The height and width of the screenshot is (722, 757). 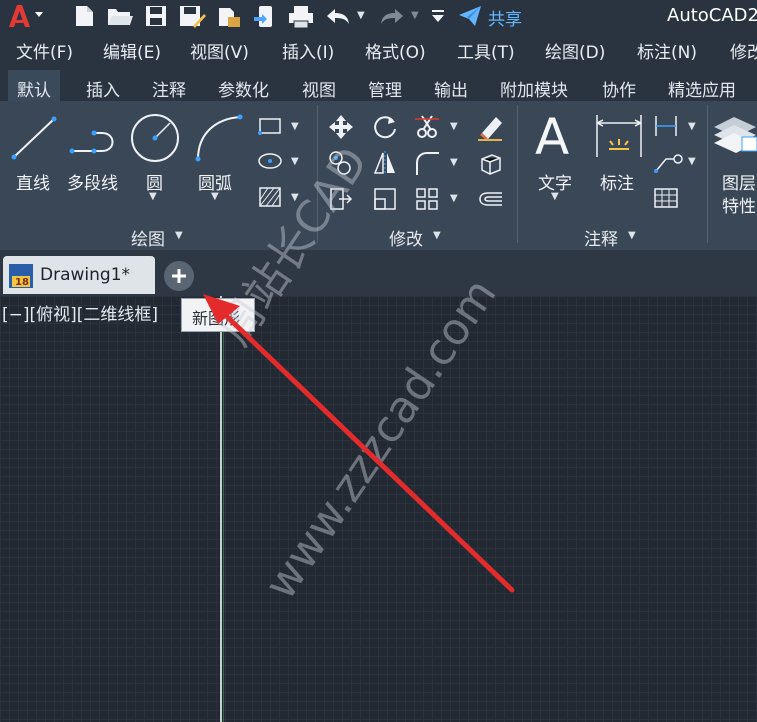 I want to click on new-drawing-button, so click(x=179, y=276).